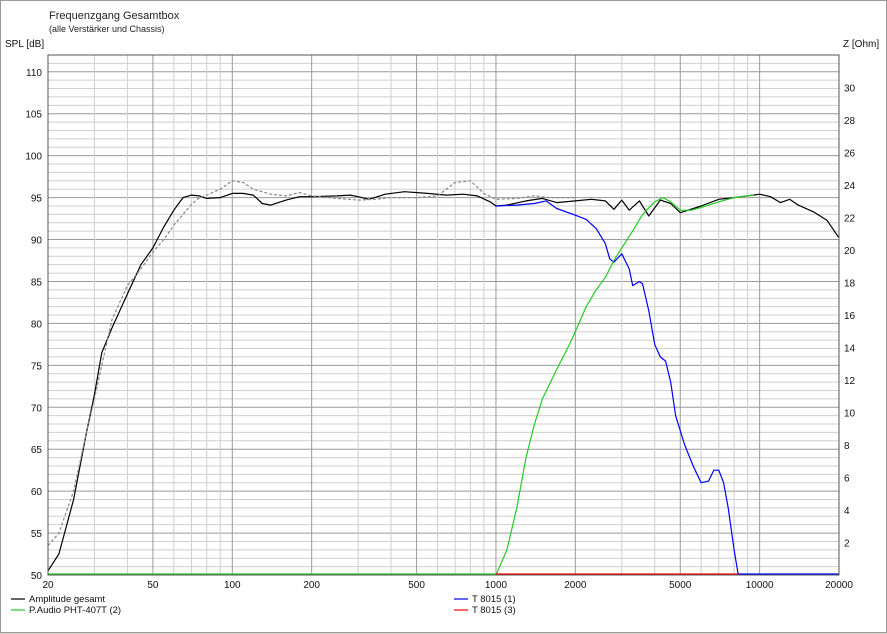  What do you see at coordinates (496, 585) in the screenshot?
I see `x-tick-label: 1000` at bounding box center [496, 585].